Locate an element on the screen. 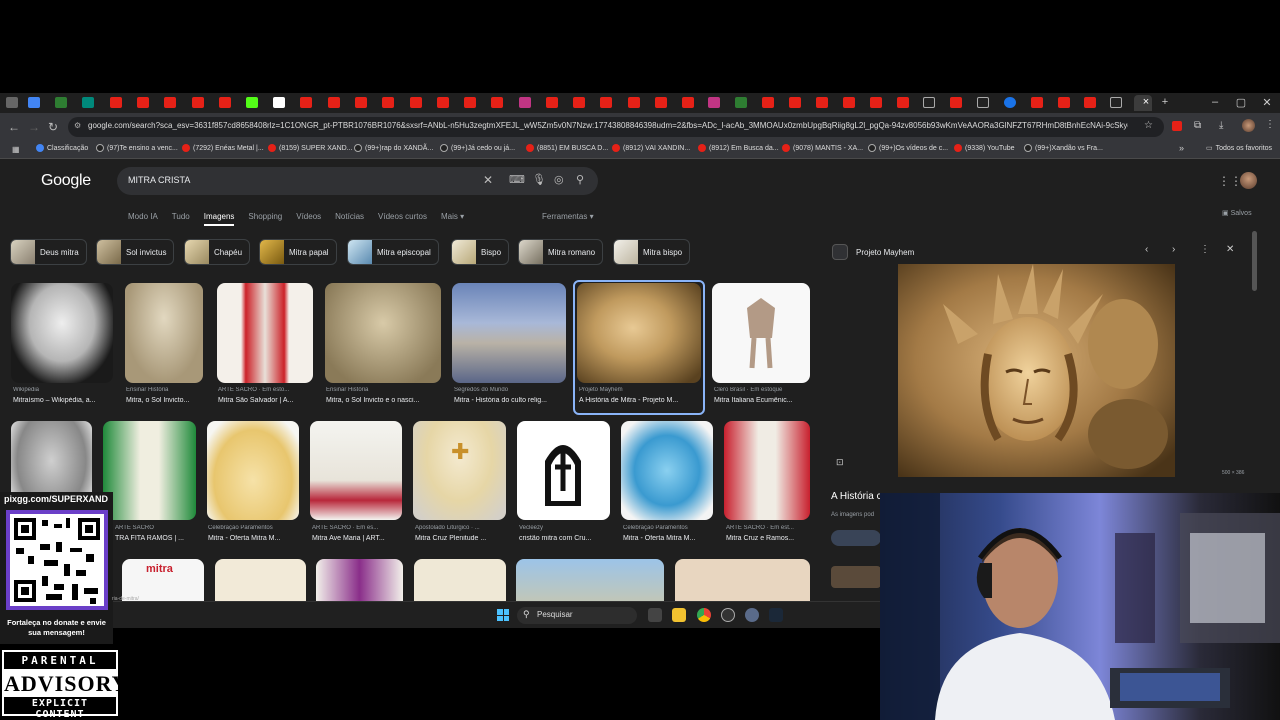 Image resolution: width=1280 pixels, height=720 pixels. chip-chapeu: Chapéu is located at coordinates (217, 252).